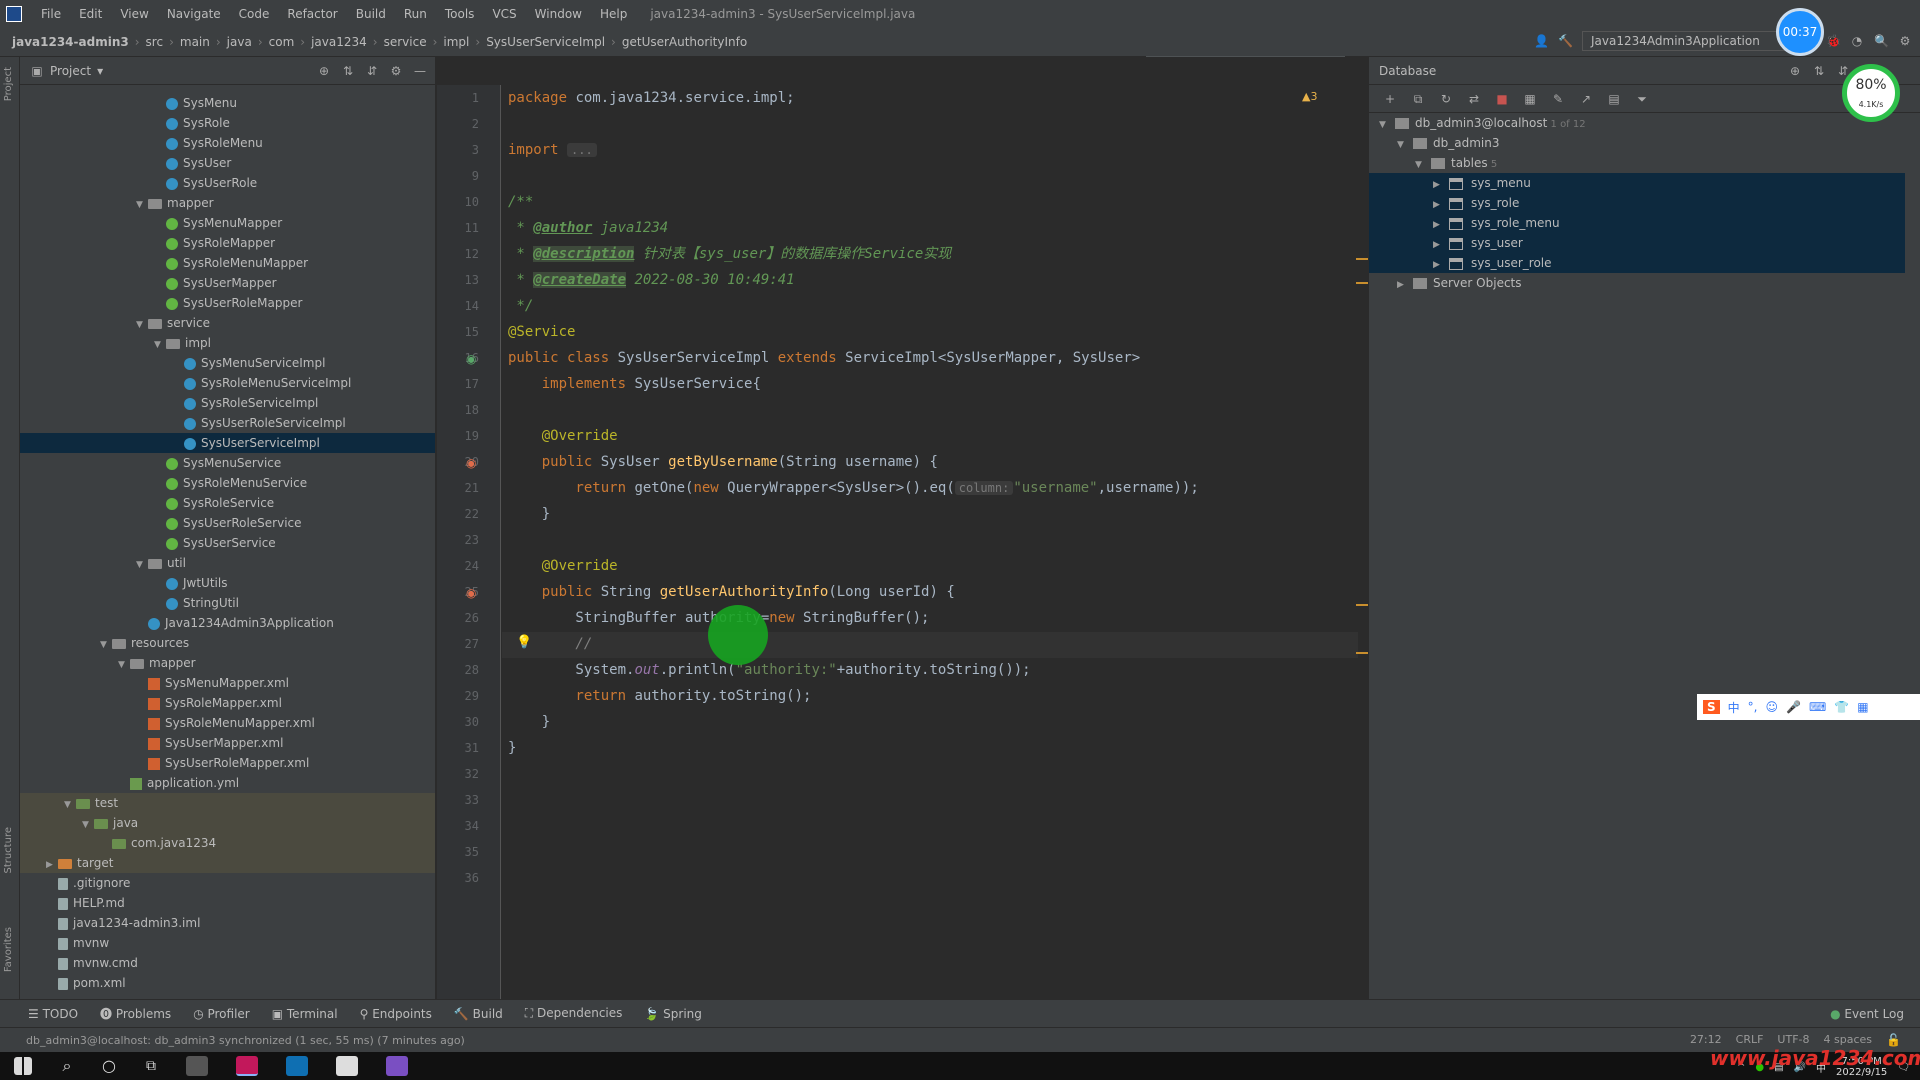 Image resolution: width=1920 pixels, height=1080 pixels. Describe the element at coordinates (1793, 1040) in the screenshot. I see `file-encoding: UTF-8` at that location.